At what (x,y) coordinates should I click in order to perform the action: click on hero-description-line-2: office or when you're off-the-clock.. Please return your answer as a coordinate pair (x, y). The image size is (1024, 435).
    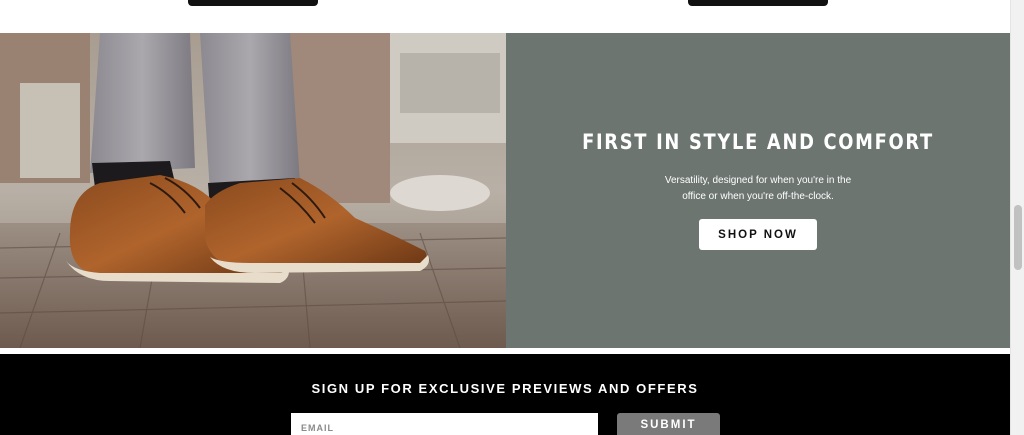
    Looking at the image, I should click on (758, 196).